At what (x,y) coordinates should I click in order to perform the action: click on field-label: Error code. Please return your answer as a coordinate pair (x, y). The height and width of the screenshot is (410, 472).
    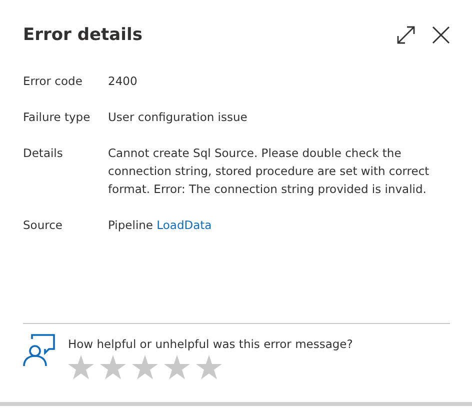
    Looking at the image, I should click on (53, 82).